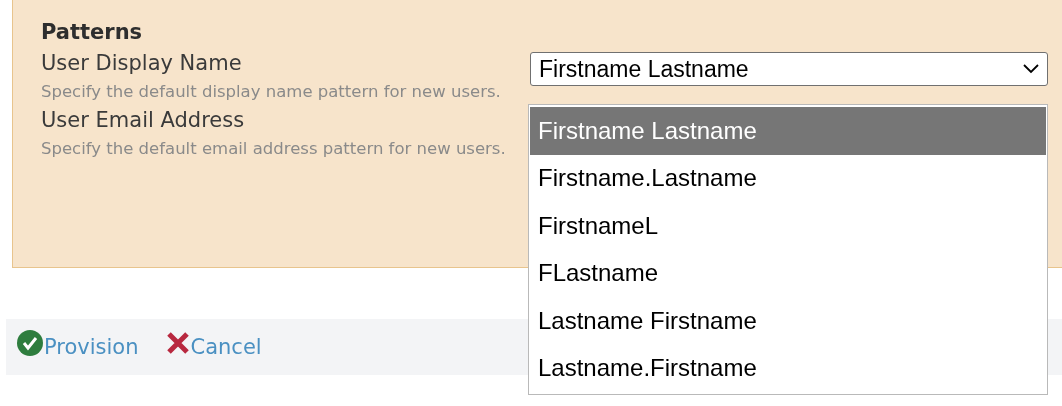  I want to click on field-label: User Display Name, so click(142, 63).